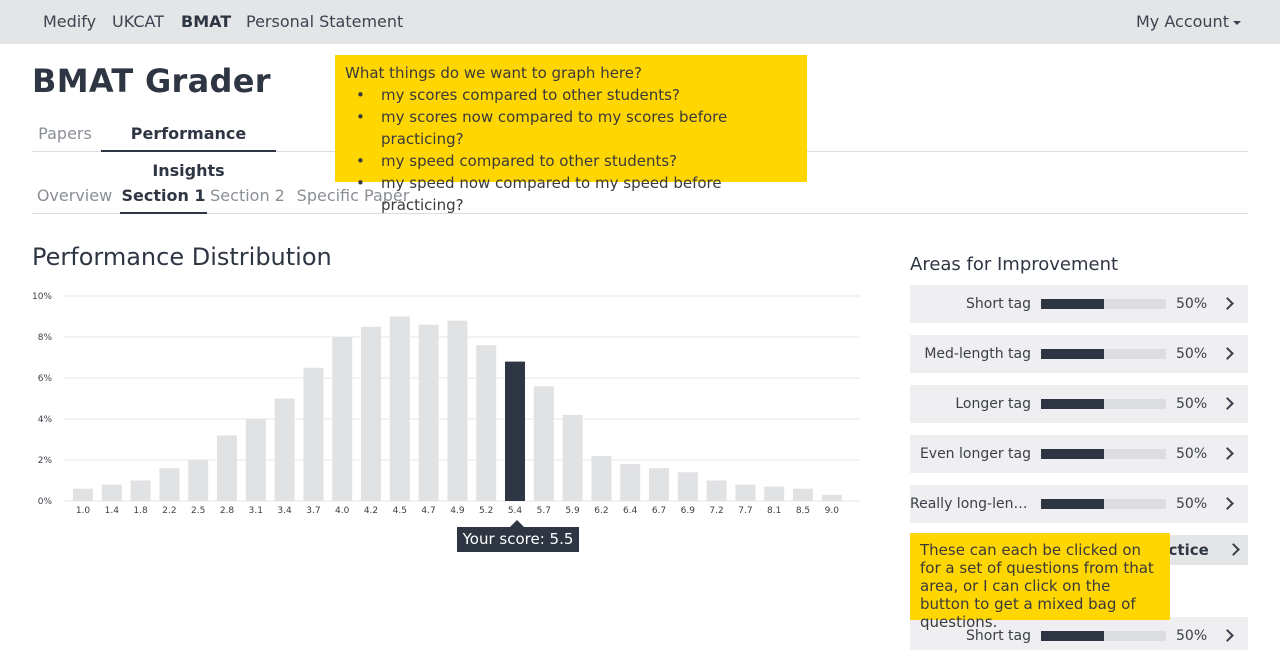 The image size is (1280, 650). I want to click on x-tick-label: 3.7, so click(313, 511).